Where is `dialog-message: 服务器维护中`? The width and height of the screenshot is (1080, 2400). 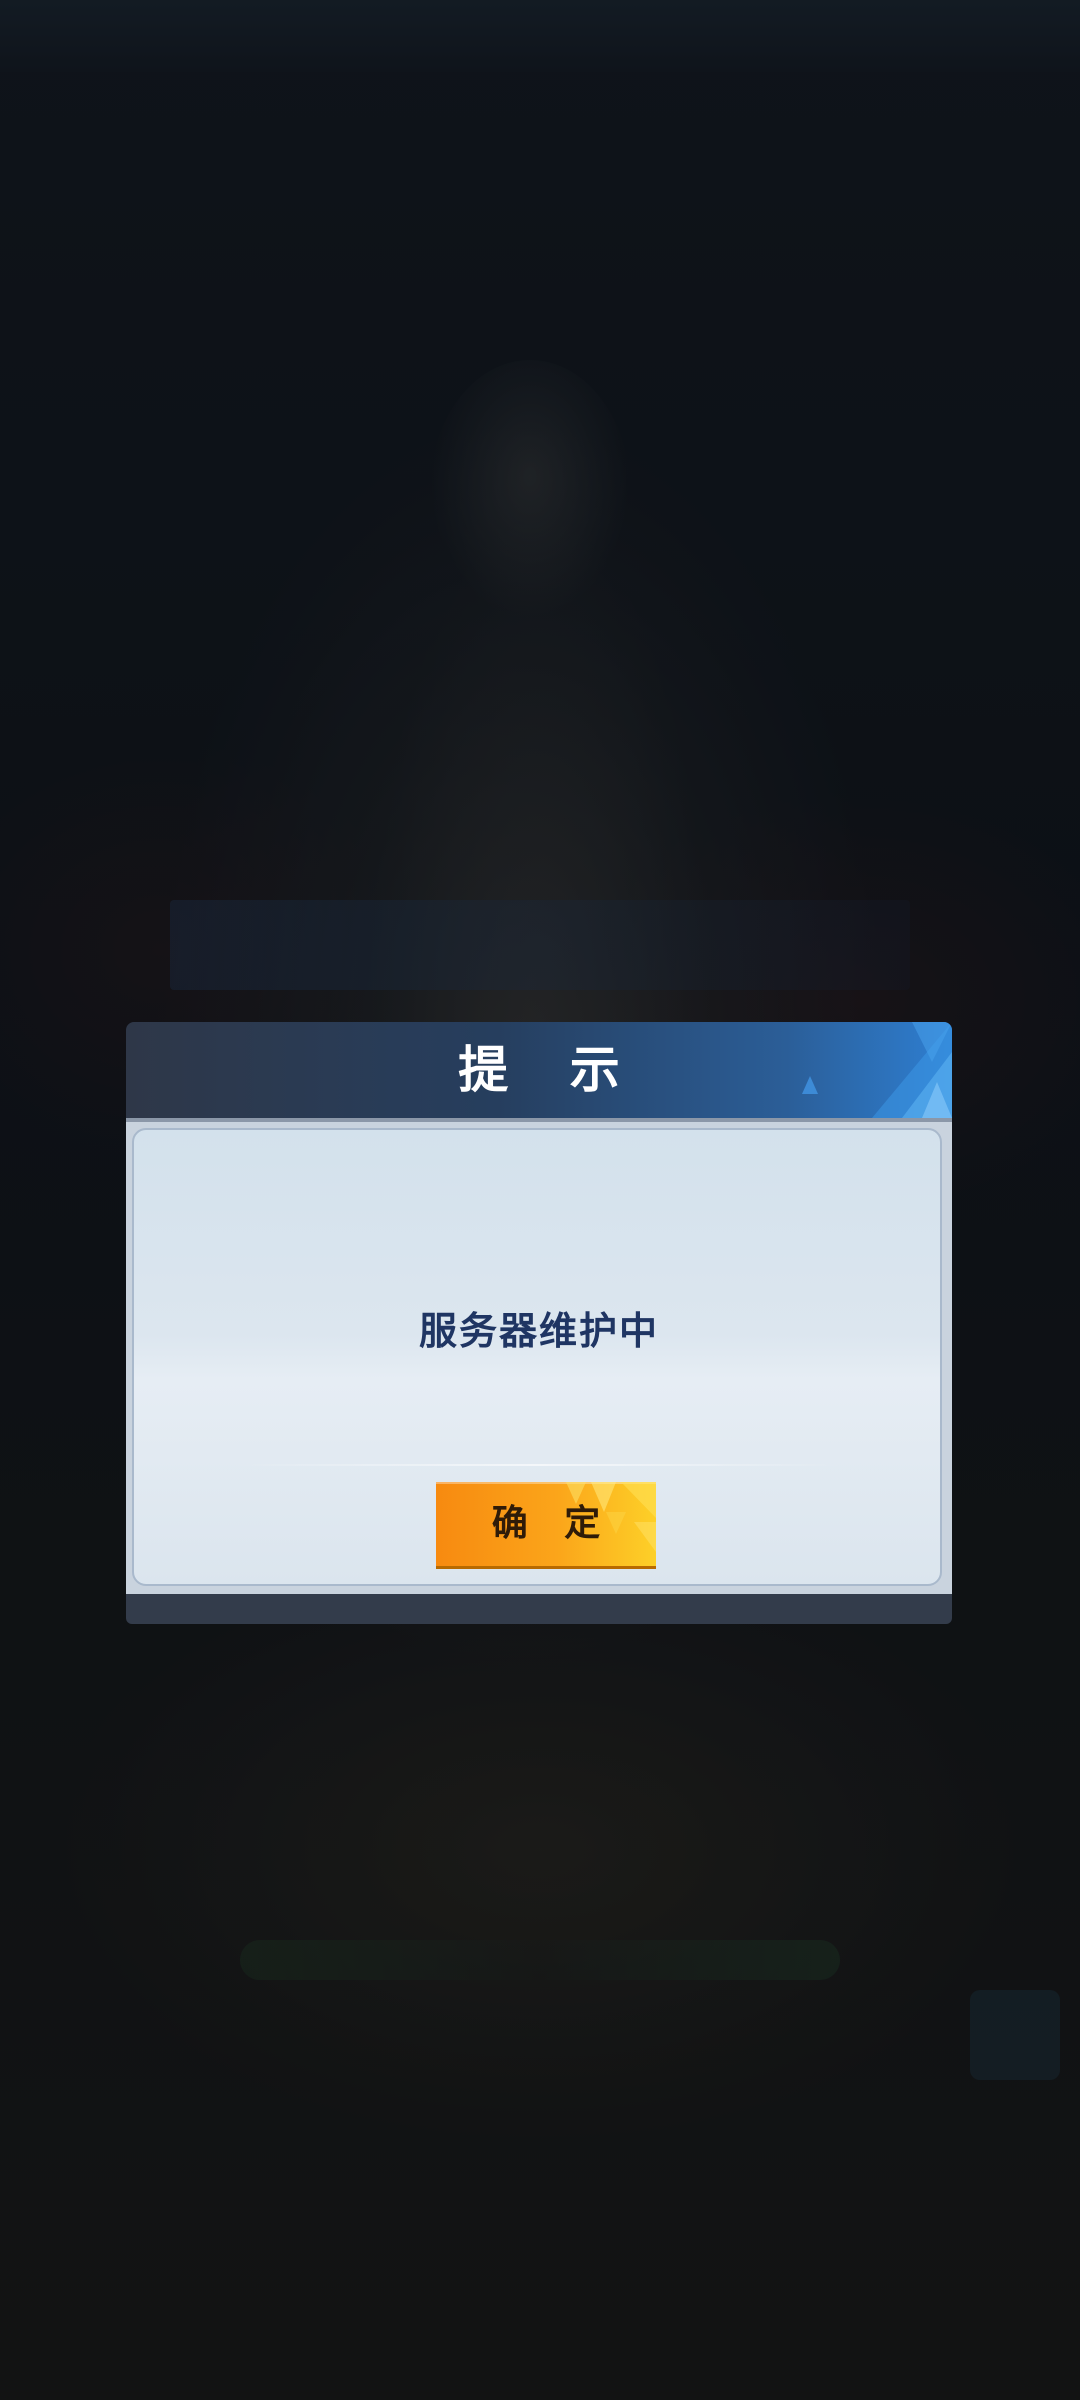 dialog-message: 服务器维护中 is located at coordinates (538, 1331).